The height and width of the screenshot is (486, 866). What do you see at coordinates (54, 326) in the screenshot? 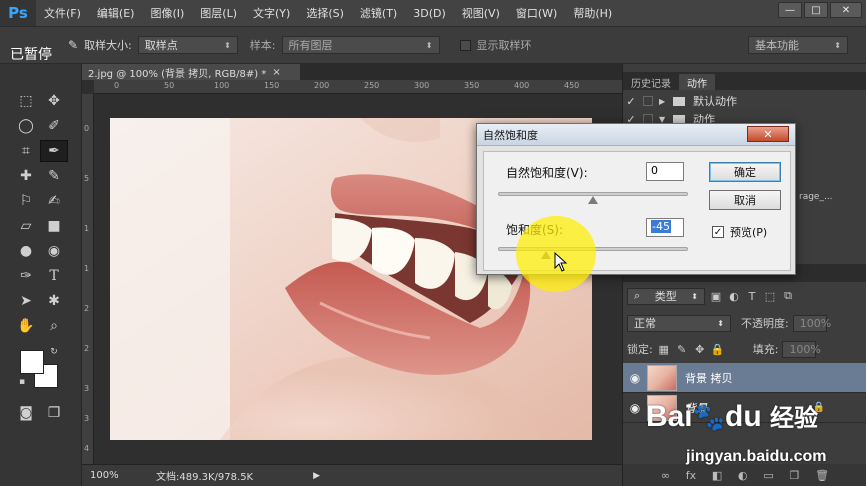
I see `zoom-tool-icon: ⌕` at bounding box center [54, 326].